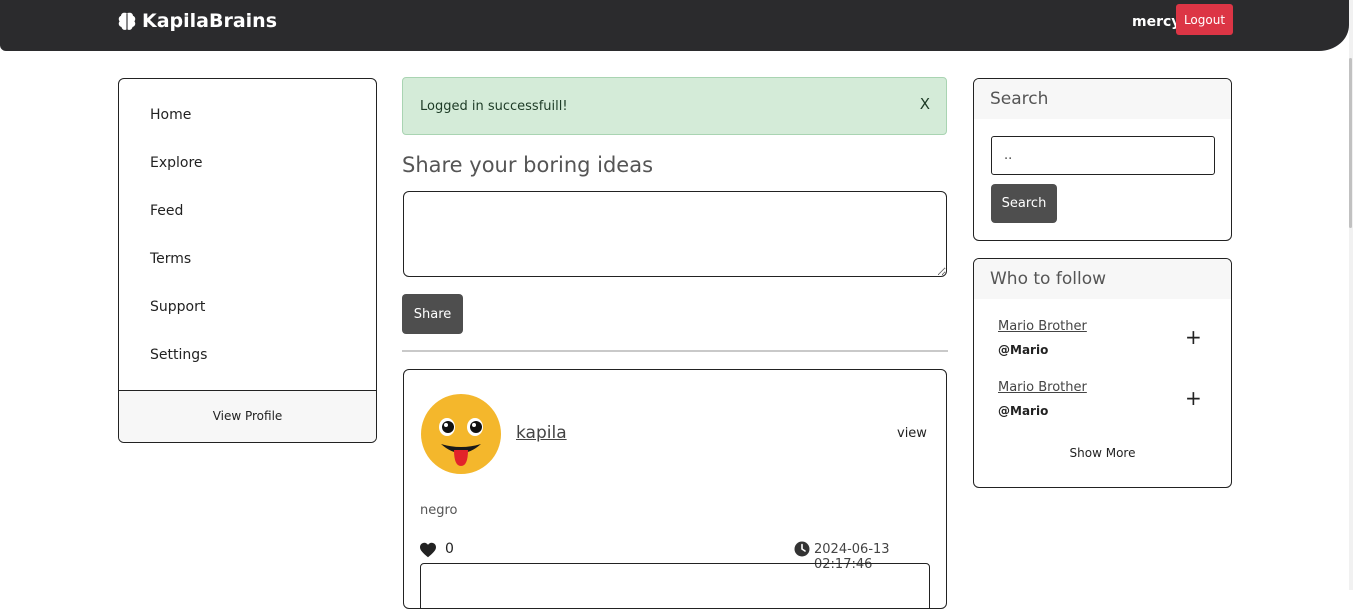 This screenshot has height=609, width=1353. Describe the element at coordinates (166, 211) in the screenshot. I see `sidebar-item-feed: Feed` at that location.